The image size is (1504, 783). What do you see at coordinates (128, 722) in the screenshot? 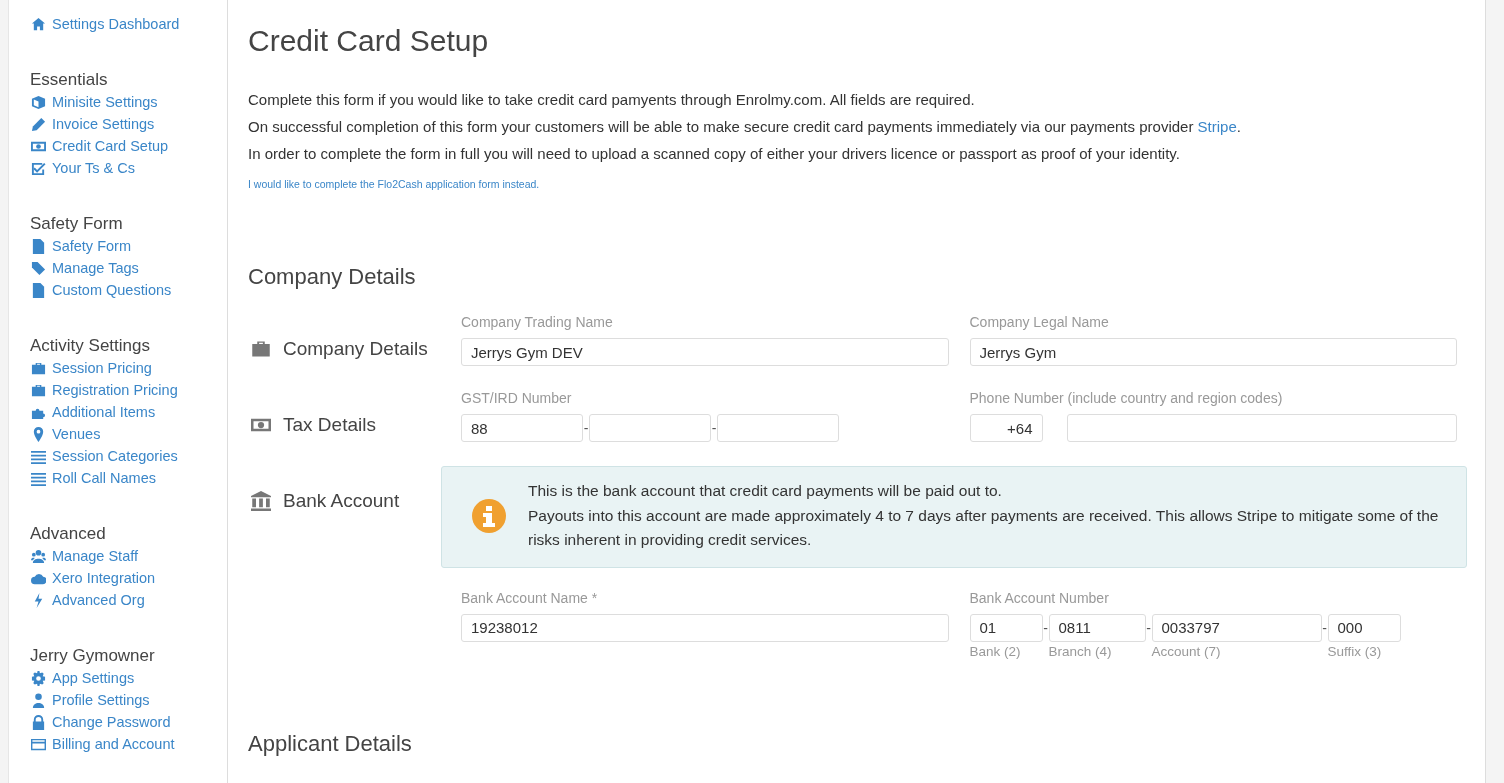
I see `sidebar-link: Change Password` at bounding box center [128, 722].